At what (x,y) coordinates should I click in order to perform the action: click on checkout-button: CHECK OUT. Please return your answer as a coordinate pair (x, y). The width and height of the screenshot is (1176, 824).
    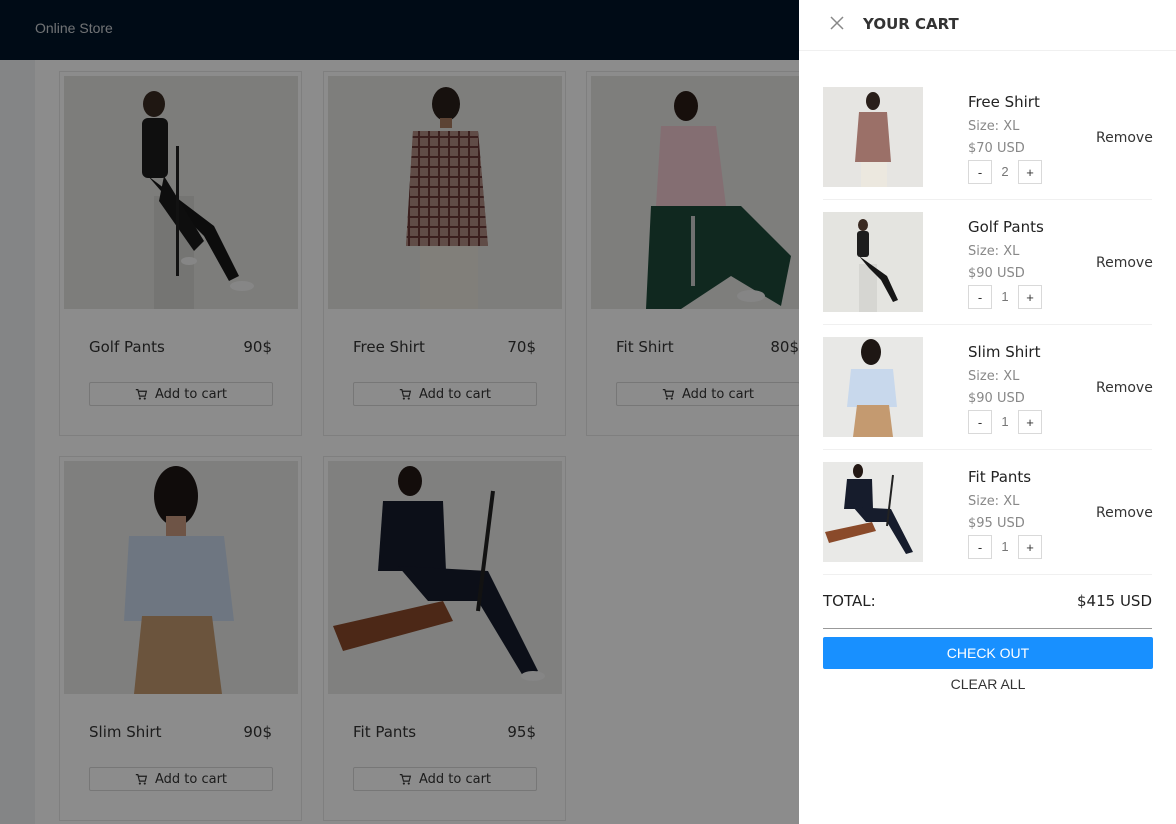
    Looking at the image, I should click on (988, 653).